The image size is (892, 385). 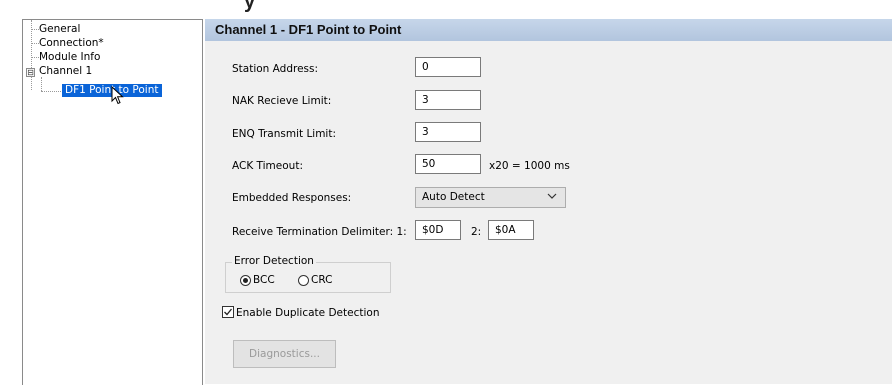 What do you see at coordinates (490, 197) in the screenshot?
I see `embedded-responses-select: Auto Detect` at bounding box center [490, 197].